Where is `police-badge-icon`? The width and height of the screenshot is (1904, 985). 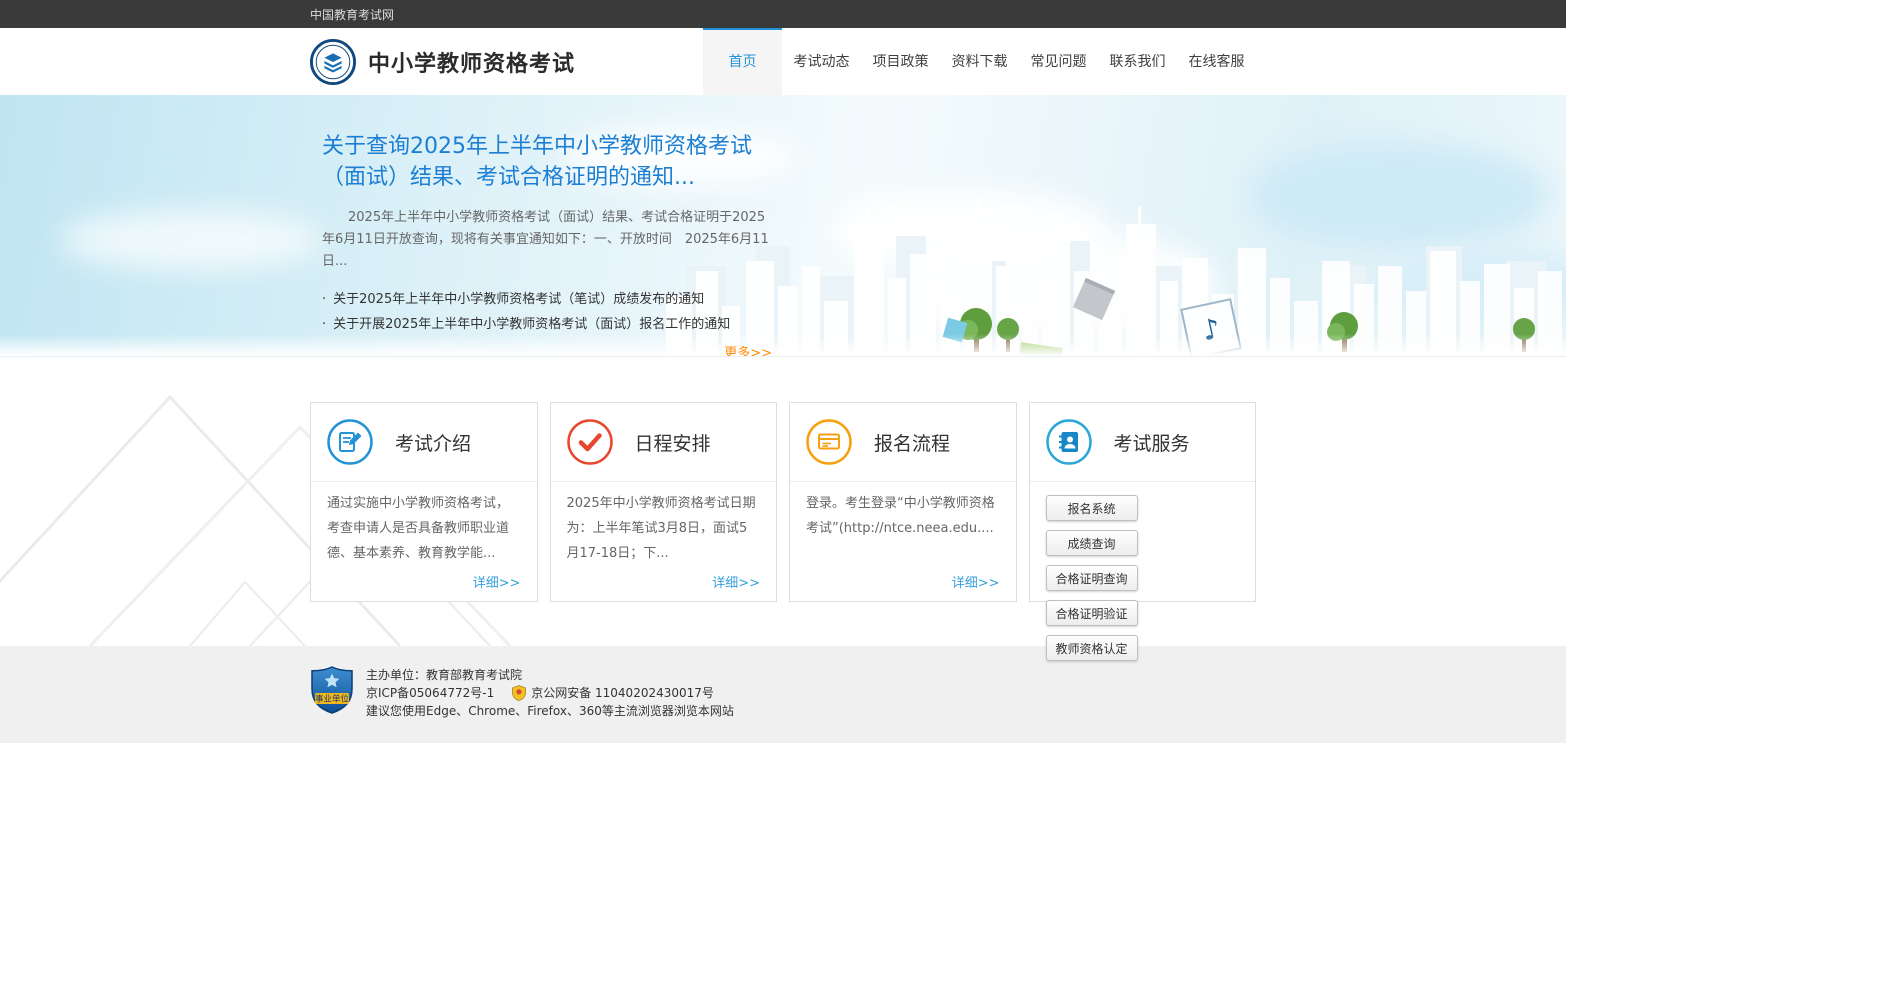 police-badge-icon is located at coordinates (519, 693).